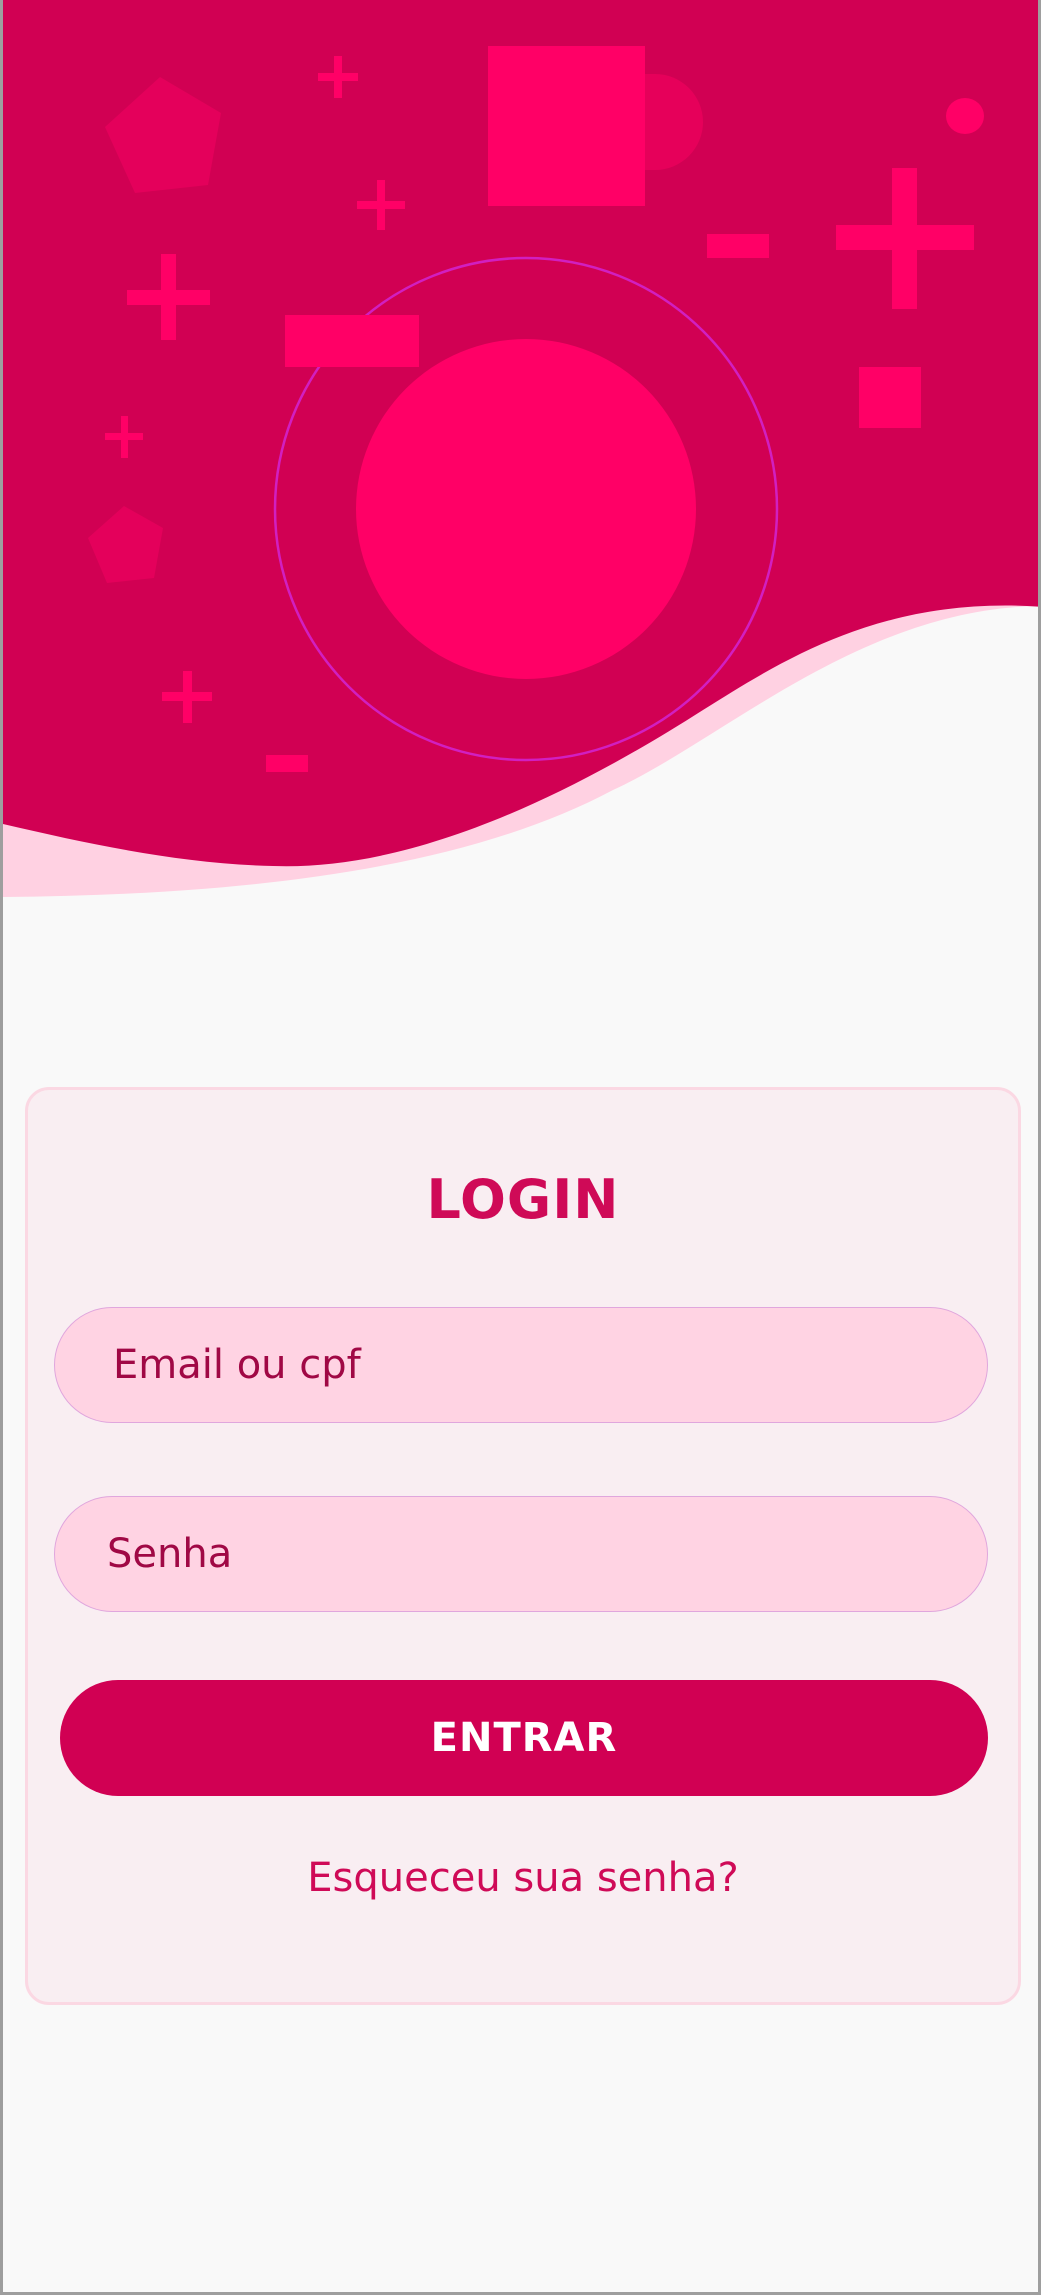 The height and width of the screenshot is (2295, 1041). I want to click on forgot-password-link: Esqueceu sua senha?, so click(523, 1878).